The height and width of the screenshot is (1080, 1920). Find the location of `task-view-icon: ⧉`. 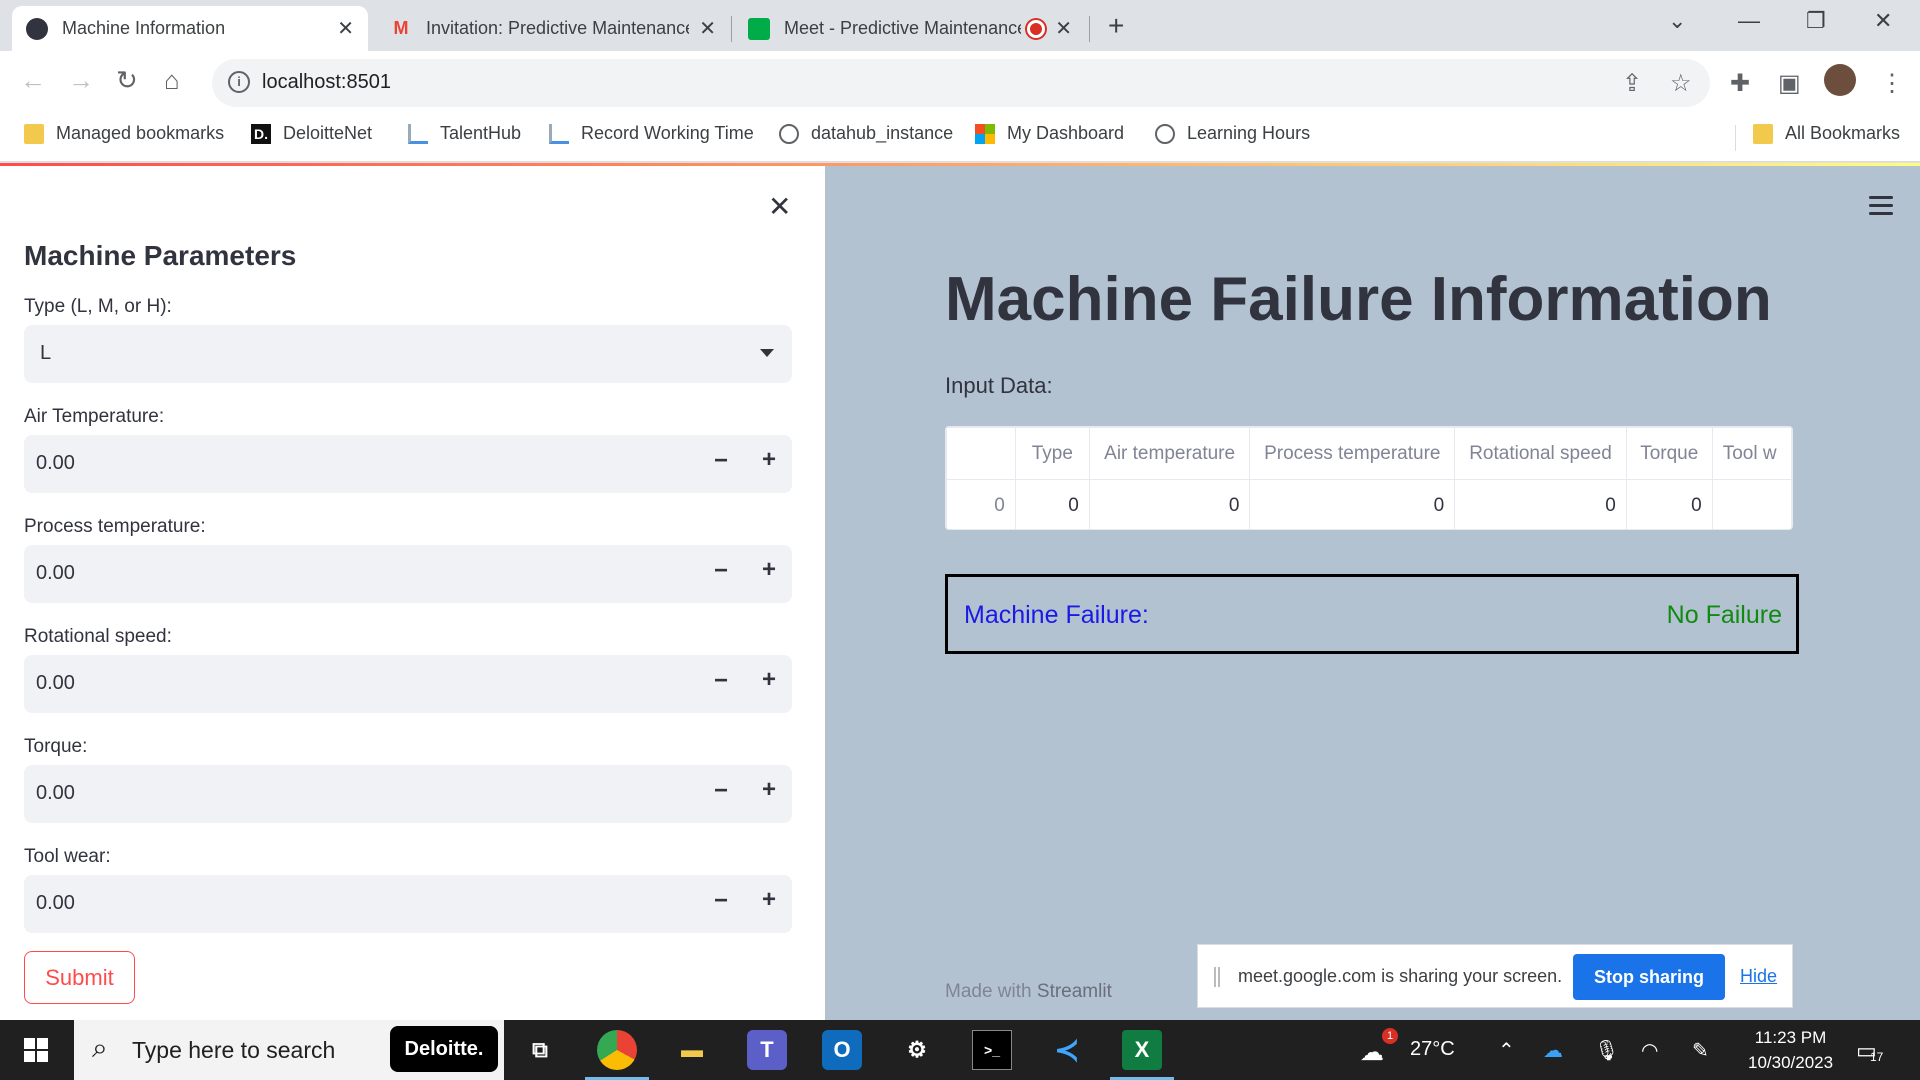

task-view-icon: ⧉ is located at coordinates (540, 1050).